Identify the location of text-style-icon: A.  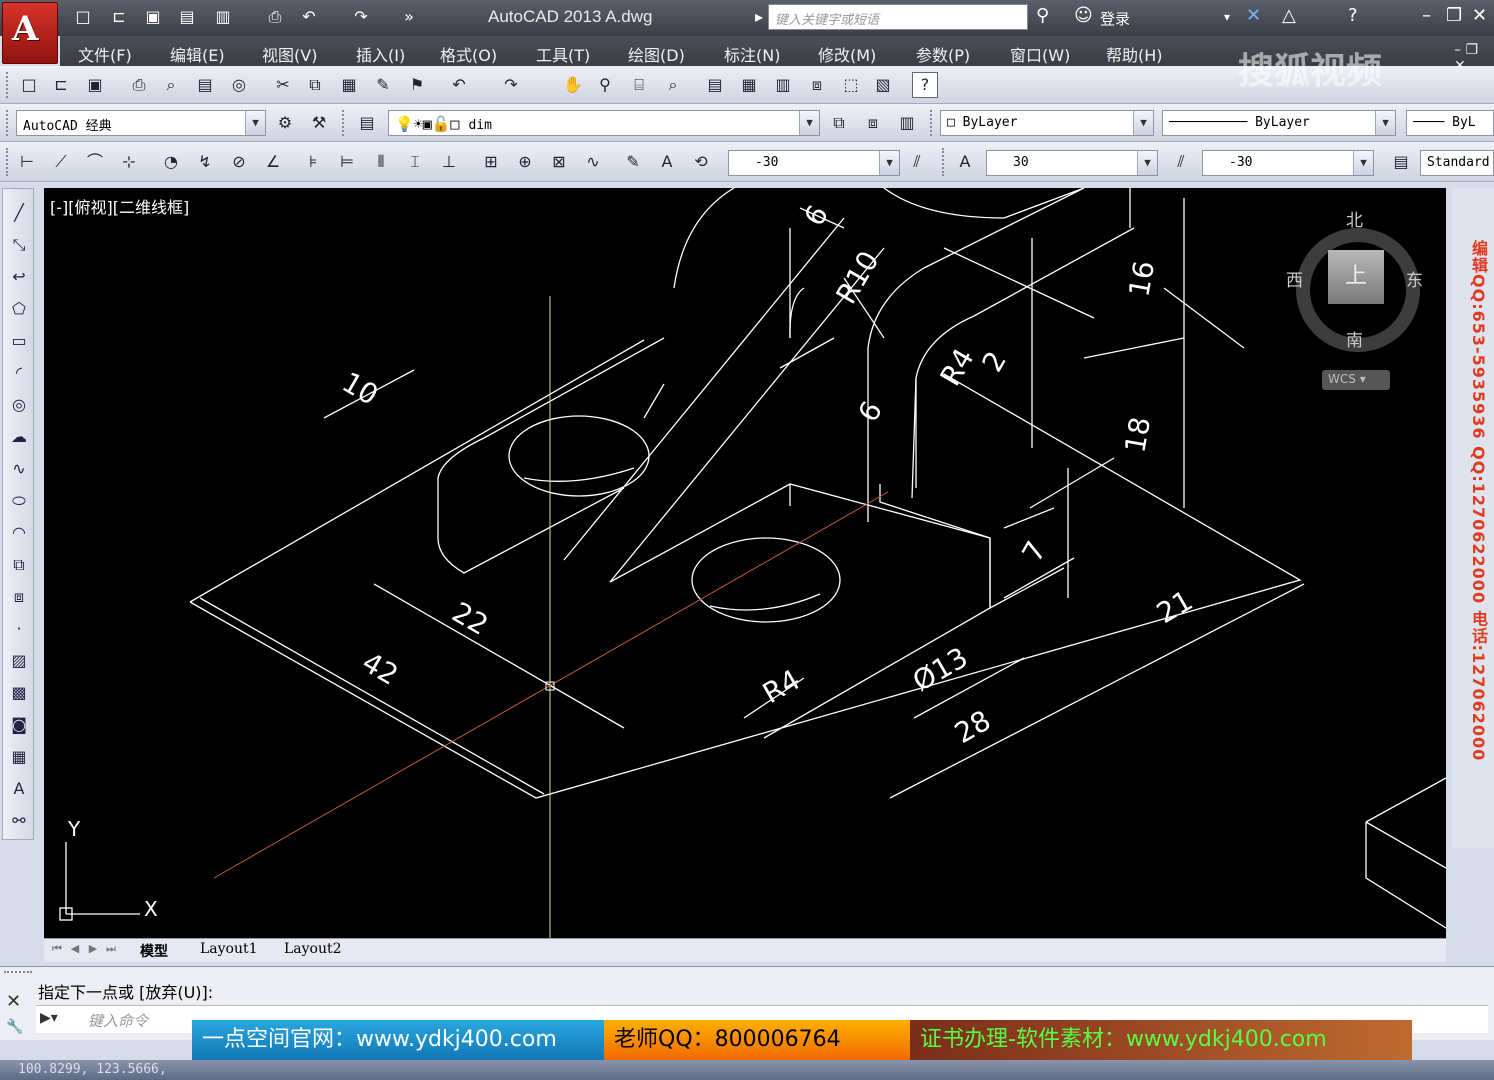
(965, 162).